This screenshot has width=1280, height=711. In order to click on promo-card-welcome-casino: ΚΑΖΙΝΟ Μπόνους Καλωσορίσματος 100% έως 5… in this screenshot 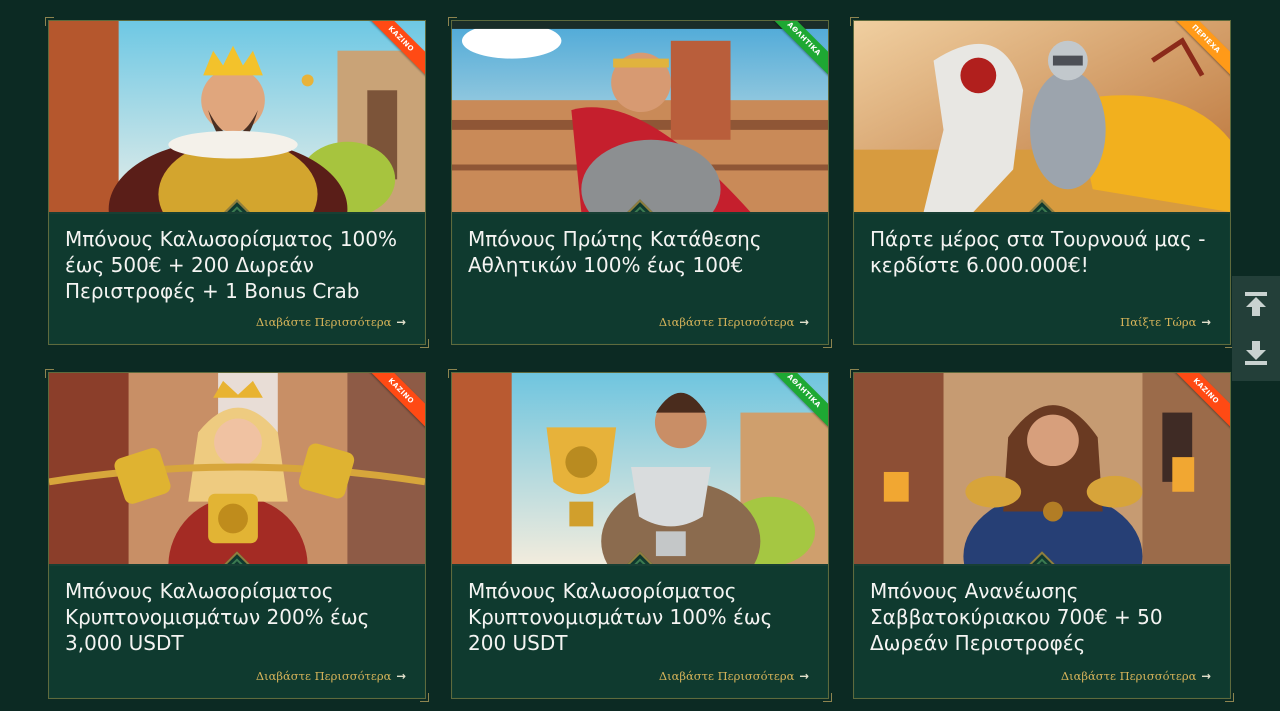, I will do `click(237, 182)`.